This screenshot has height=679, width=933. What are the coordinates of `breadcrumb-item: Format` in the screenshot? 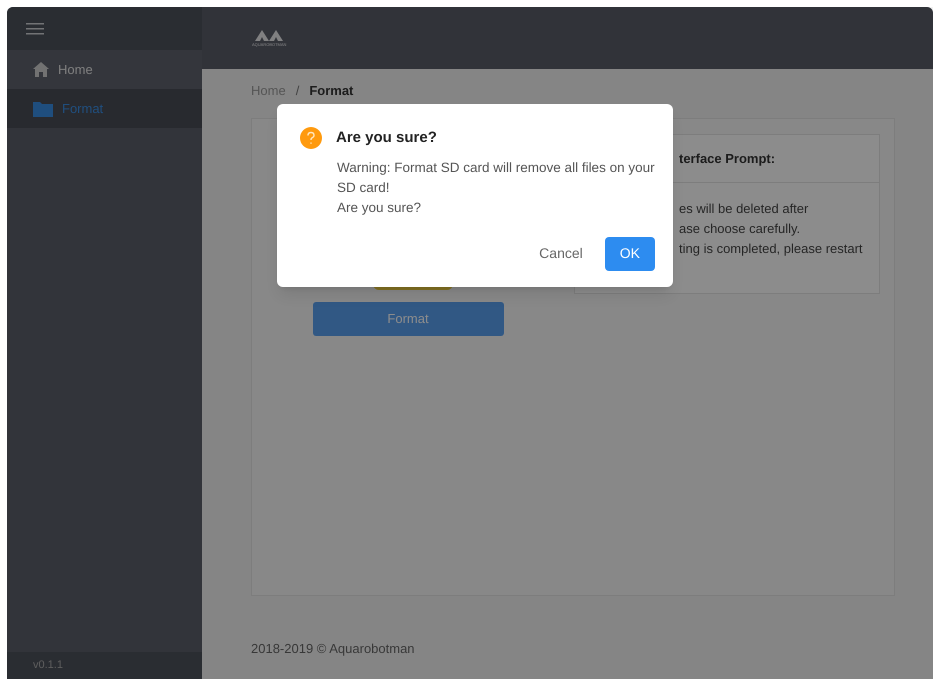 It's located at (331, 90).